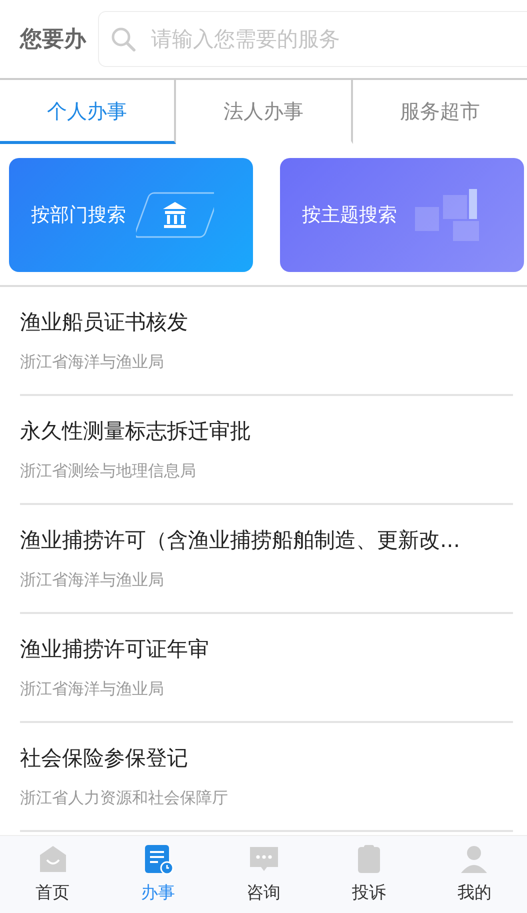 This screenshot has width=527, height=913. Describe the element at coordinates (266, 322) in the screenshot. I see `service-title: 渔业船员证书核发` at that location.